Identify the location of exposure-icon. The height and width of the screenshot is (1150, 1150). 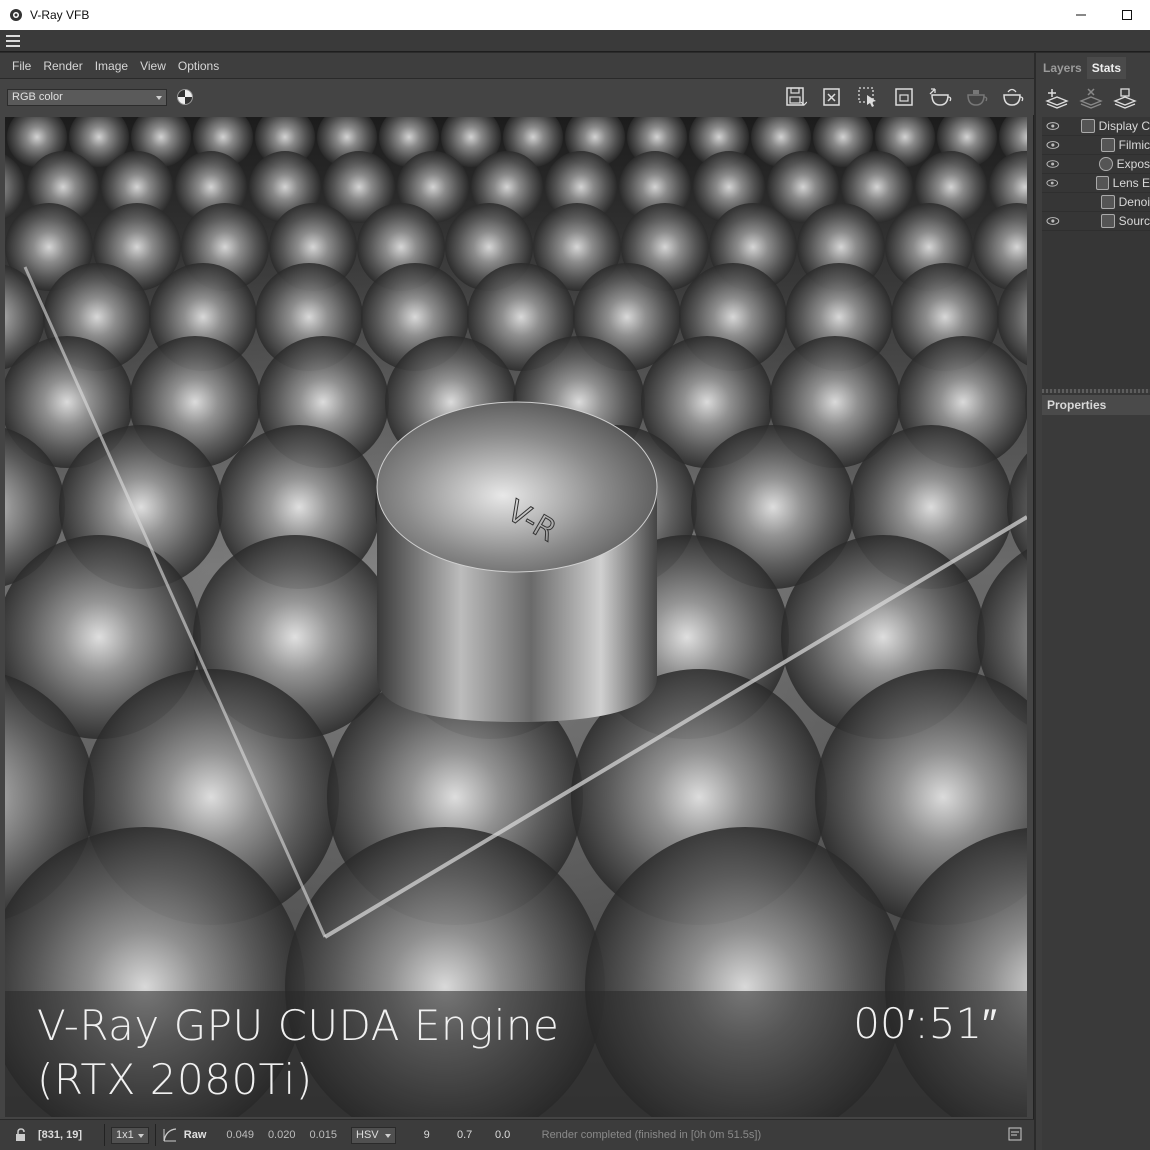
(1106, 164).